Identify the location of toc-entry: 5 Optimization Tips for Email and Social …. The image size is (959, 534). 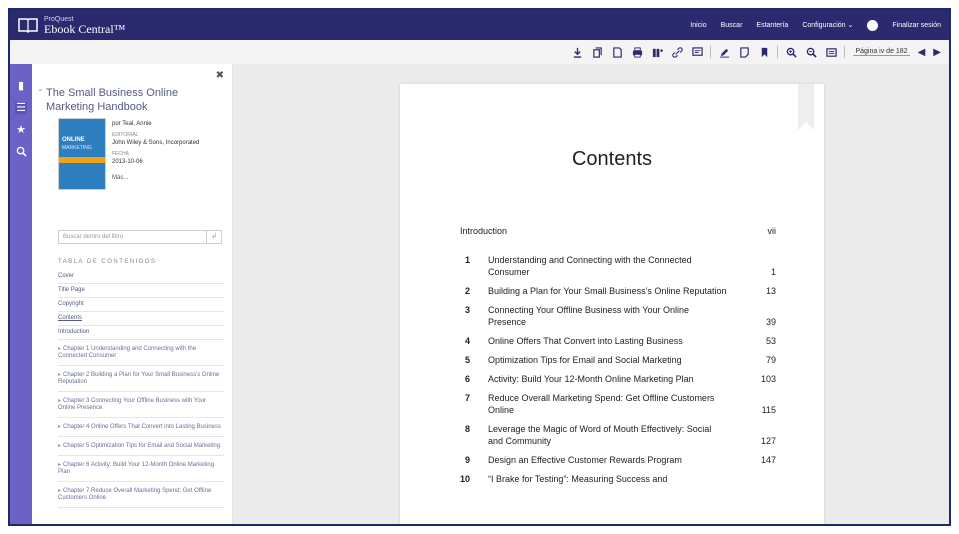
(620, 360).